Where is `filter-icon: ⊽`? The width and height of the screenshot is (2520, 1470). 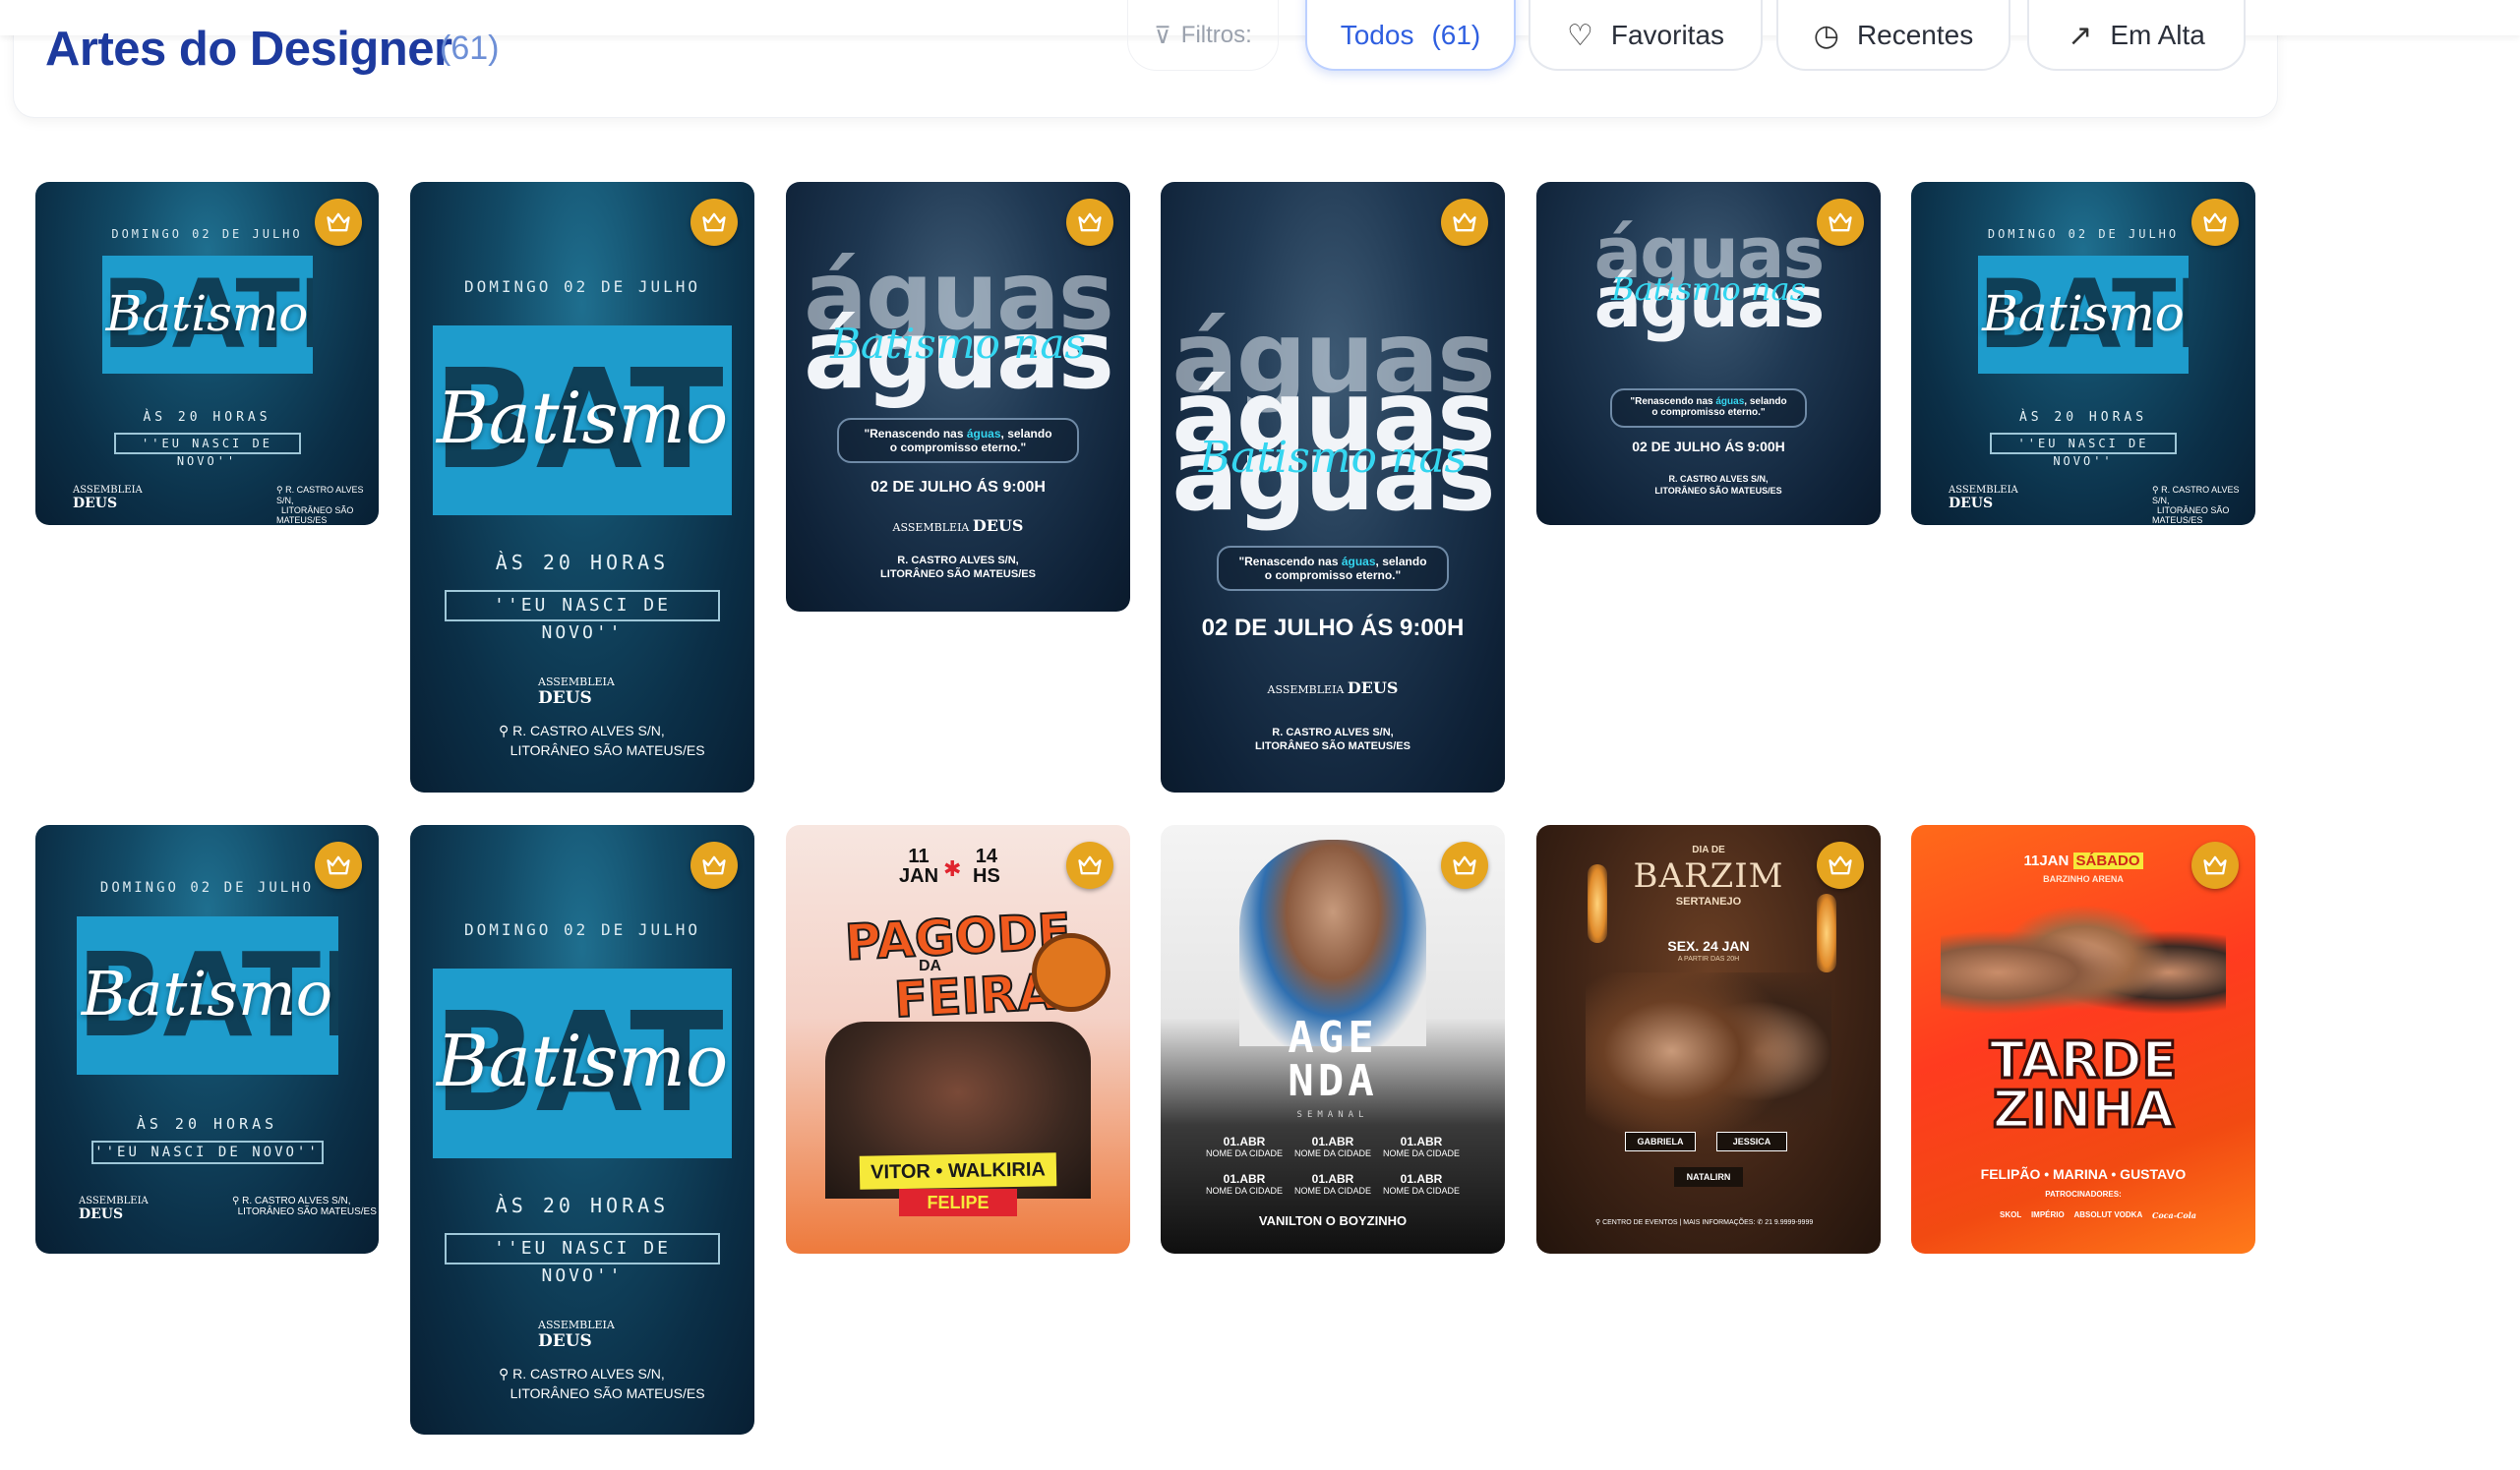
filter-icon: ⊽ is located at coordinates (1162, 35).